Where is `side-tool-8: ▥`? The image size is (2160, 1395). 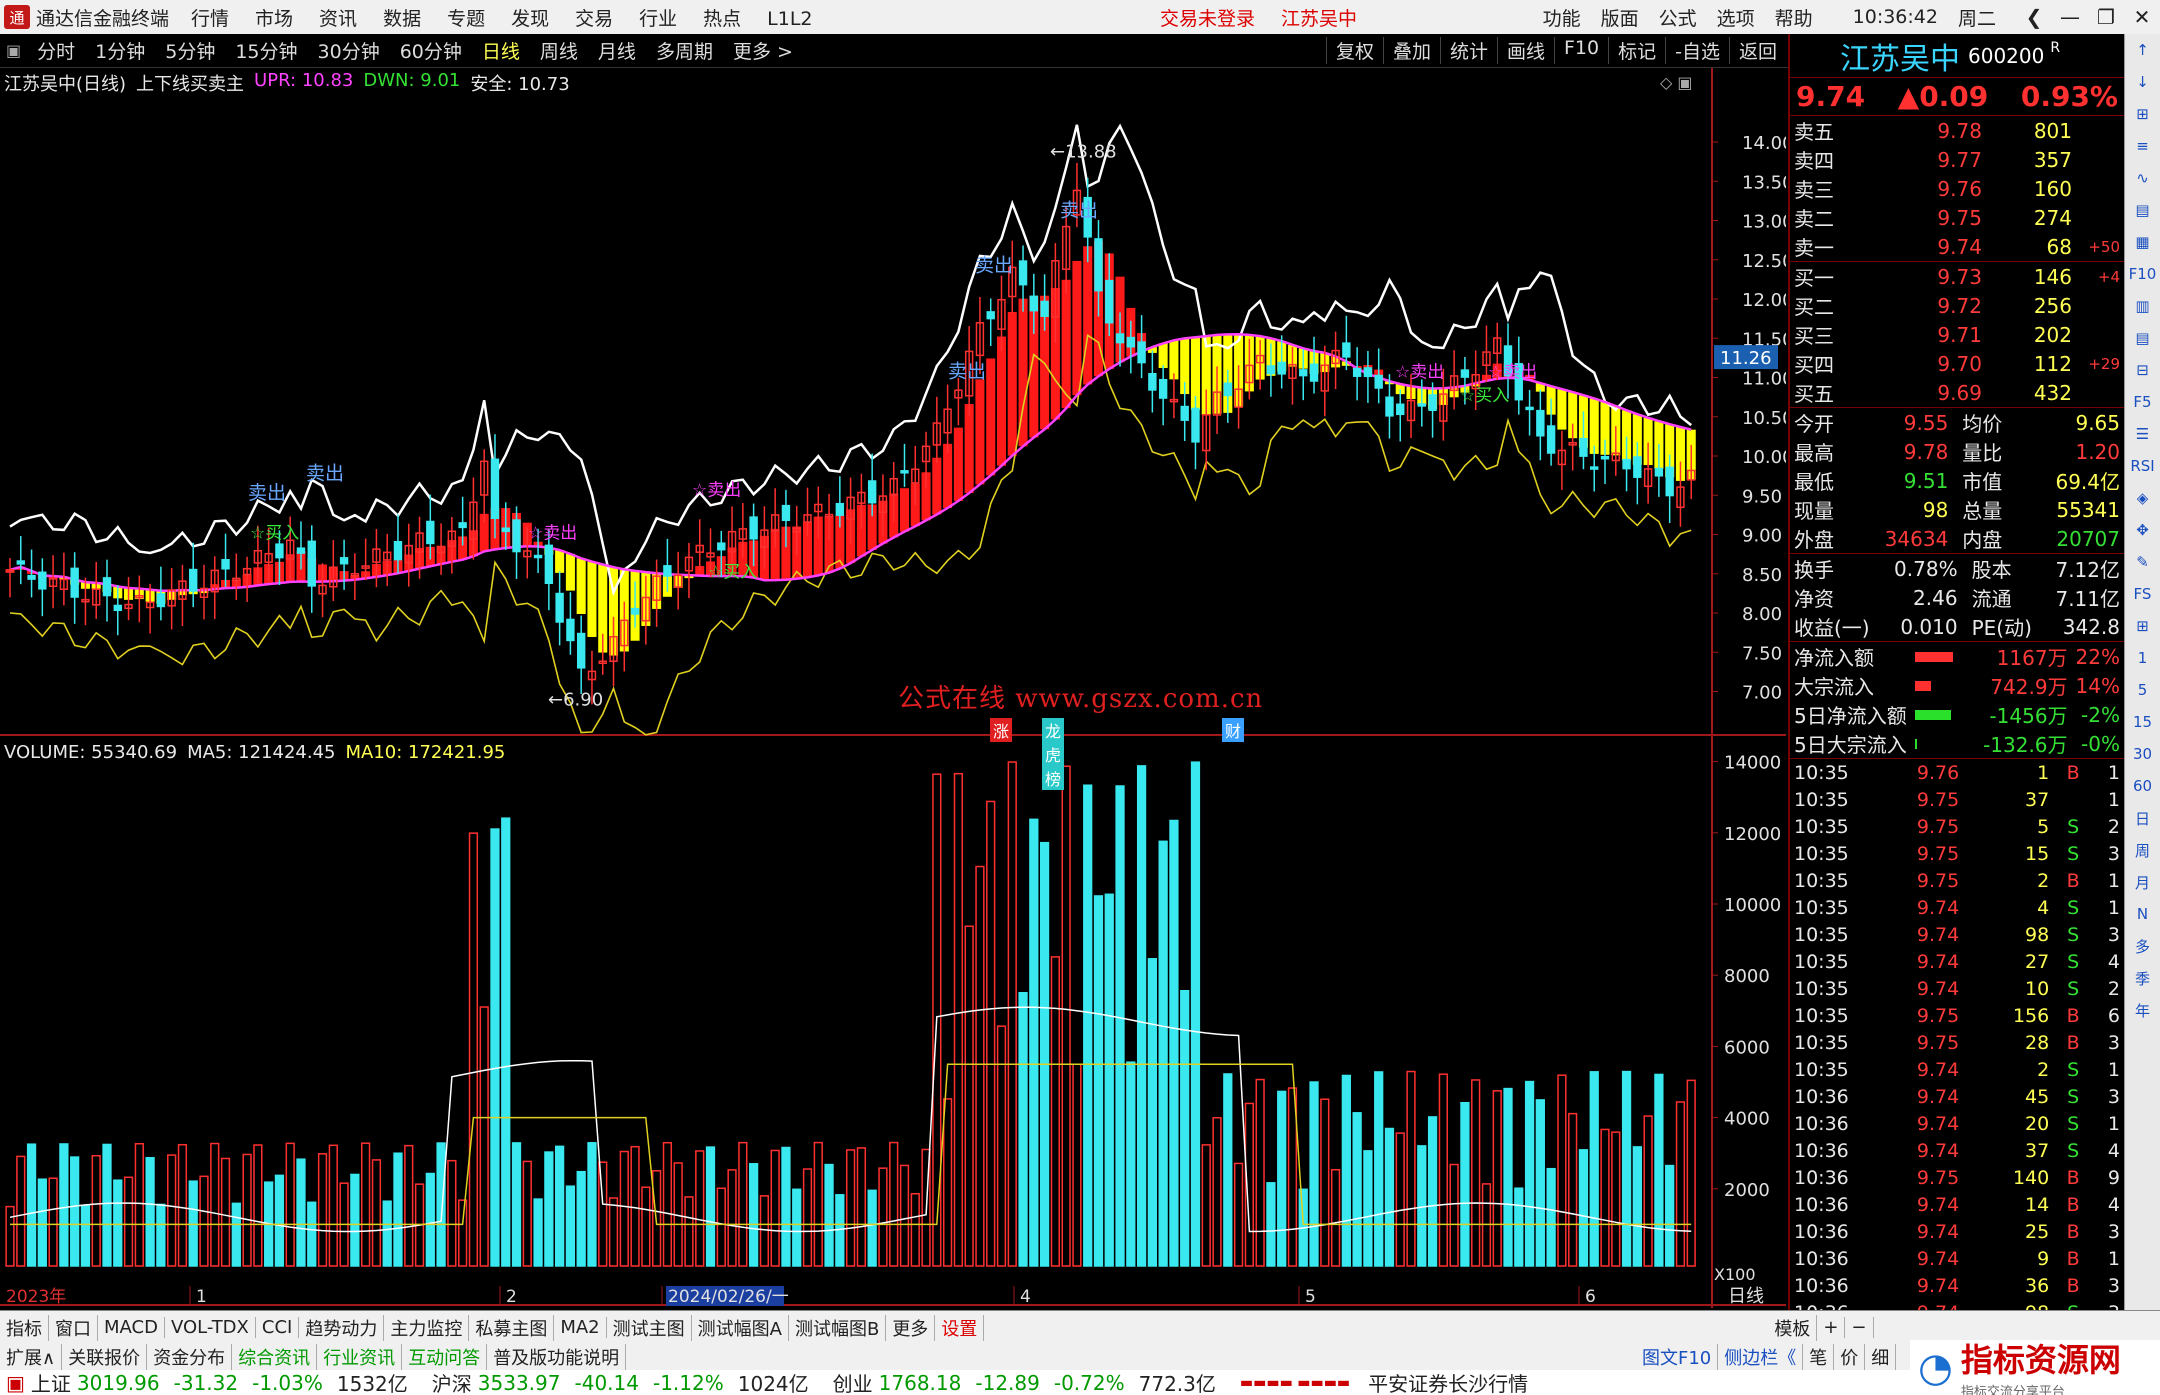 side-tool-8: ▥ is located at coordinates (2142, 306).